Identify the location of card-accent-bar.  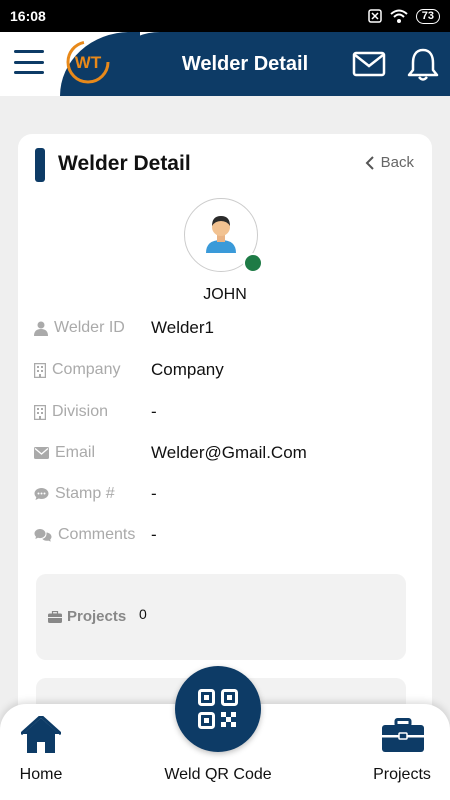
(40, 165).